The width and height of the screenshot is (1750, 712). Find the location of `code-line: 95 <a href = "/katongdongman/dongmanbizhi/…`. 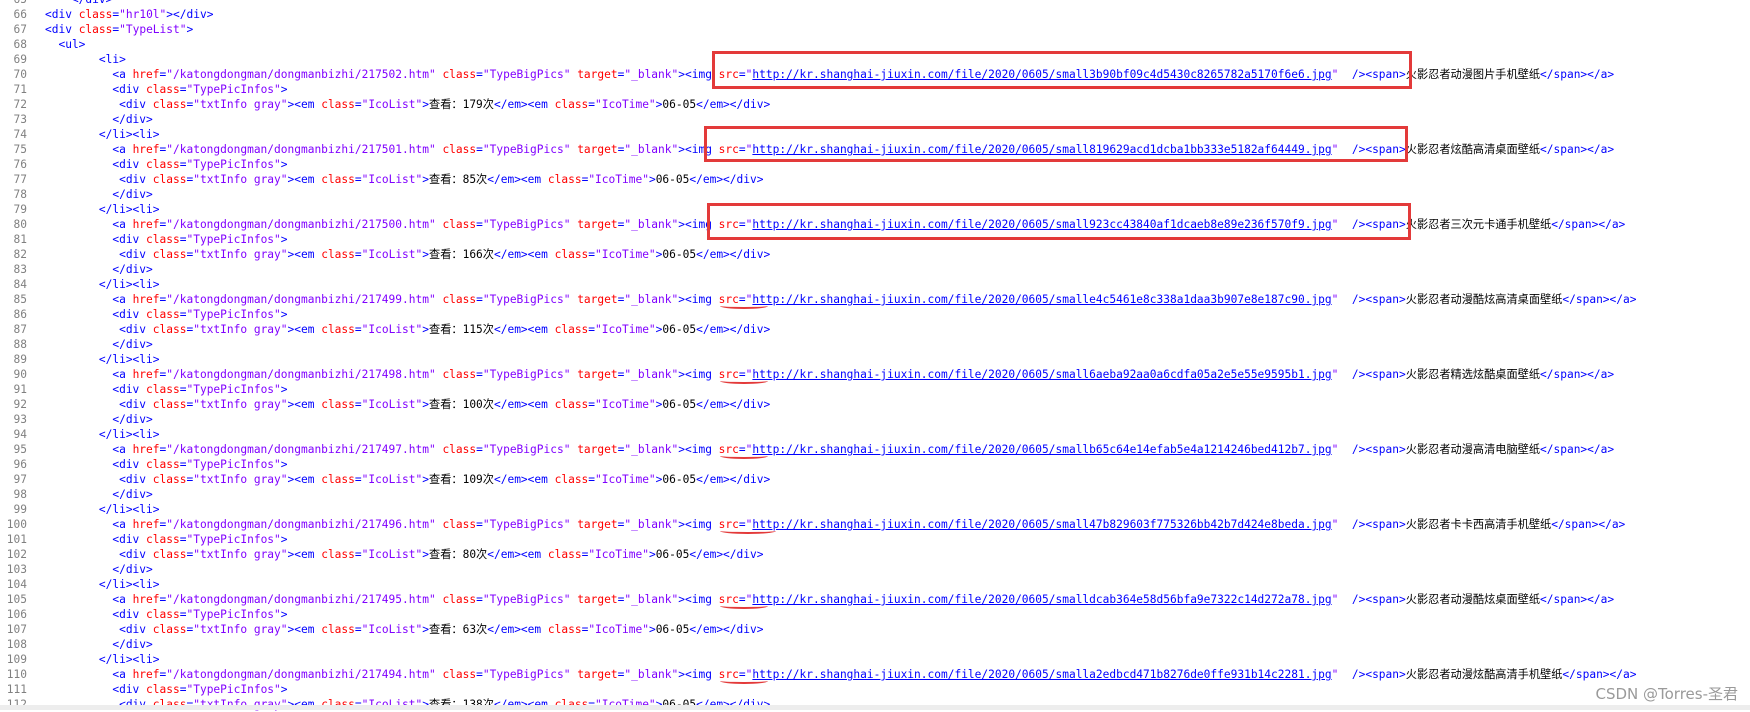

code-line: 95 <a href = "/katongdongman/dongmanbizhi/… is located at coordinates (875, 449).